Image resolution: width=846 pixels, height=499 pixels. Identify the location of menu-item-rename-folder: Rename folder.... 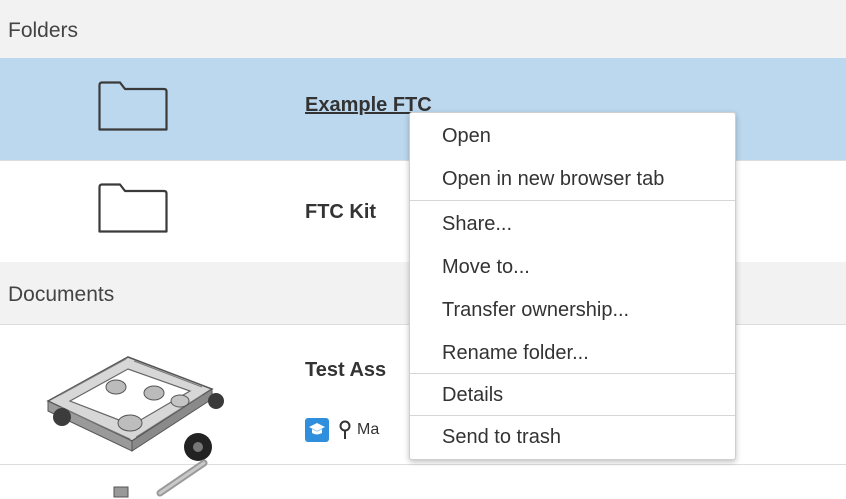
(572, 353).